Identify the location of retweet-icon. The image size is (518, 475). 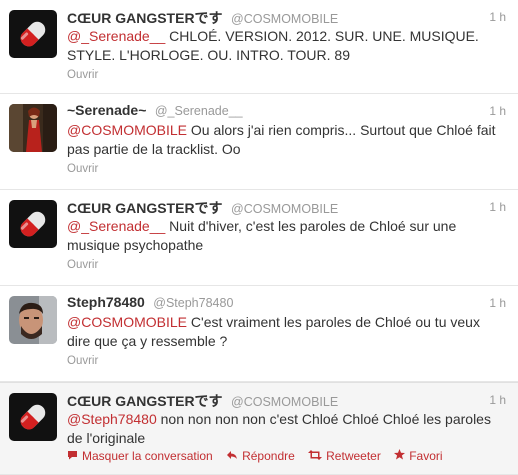
(315, 456).